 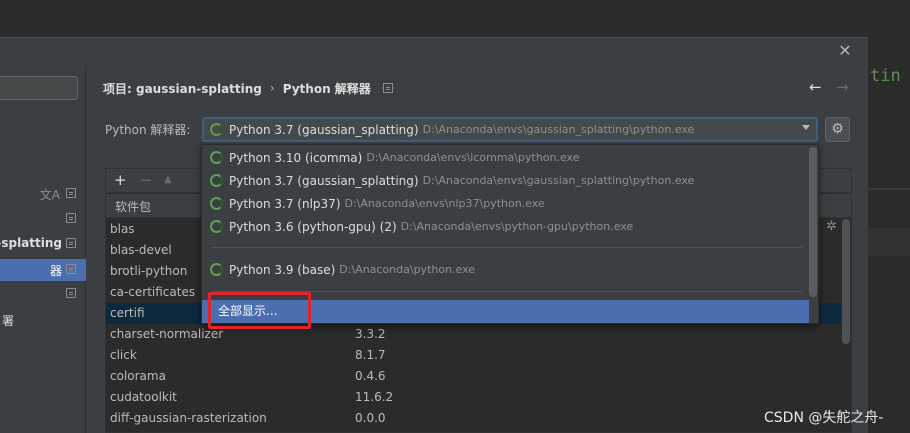 I want to click on package-name: diff-gaussian-rasterization, so click(x=188, y=418).